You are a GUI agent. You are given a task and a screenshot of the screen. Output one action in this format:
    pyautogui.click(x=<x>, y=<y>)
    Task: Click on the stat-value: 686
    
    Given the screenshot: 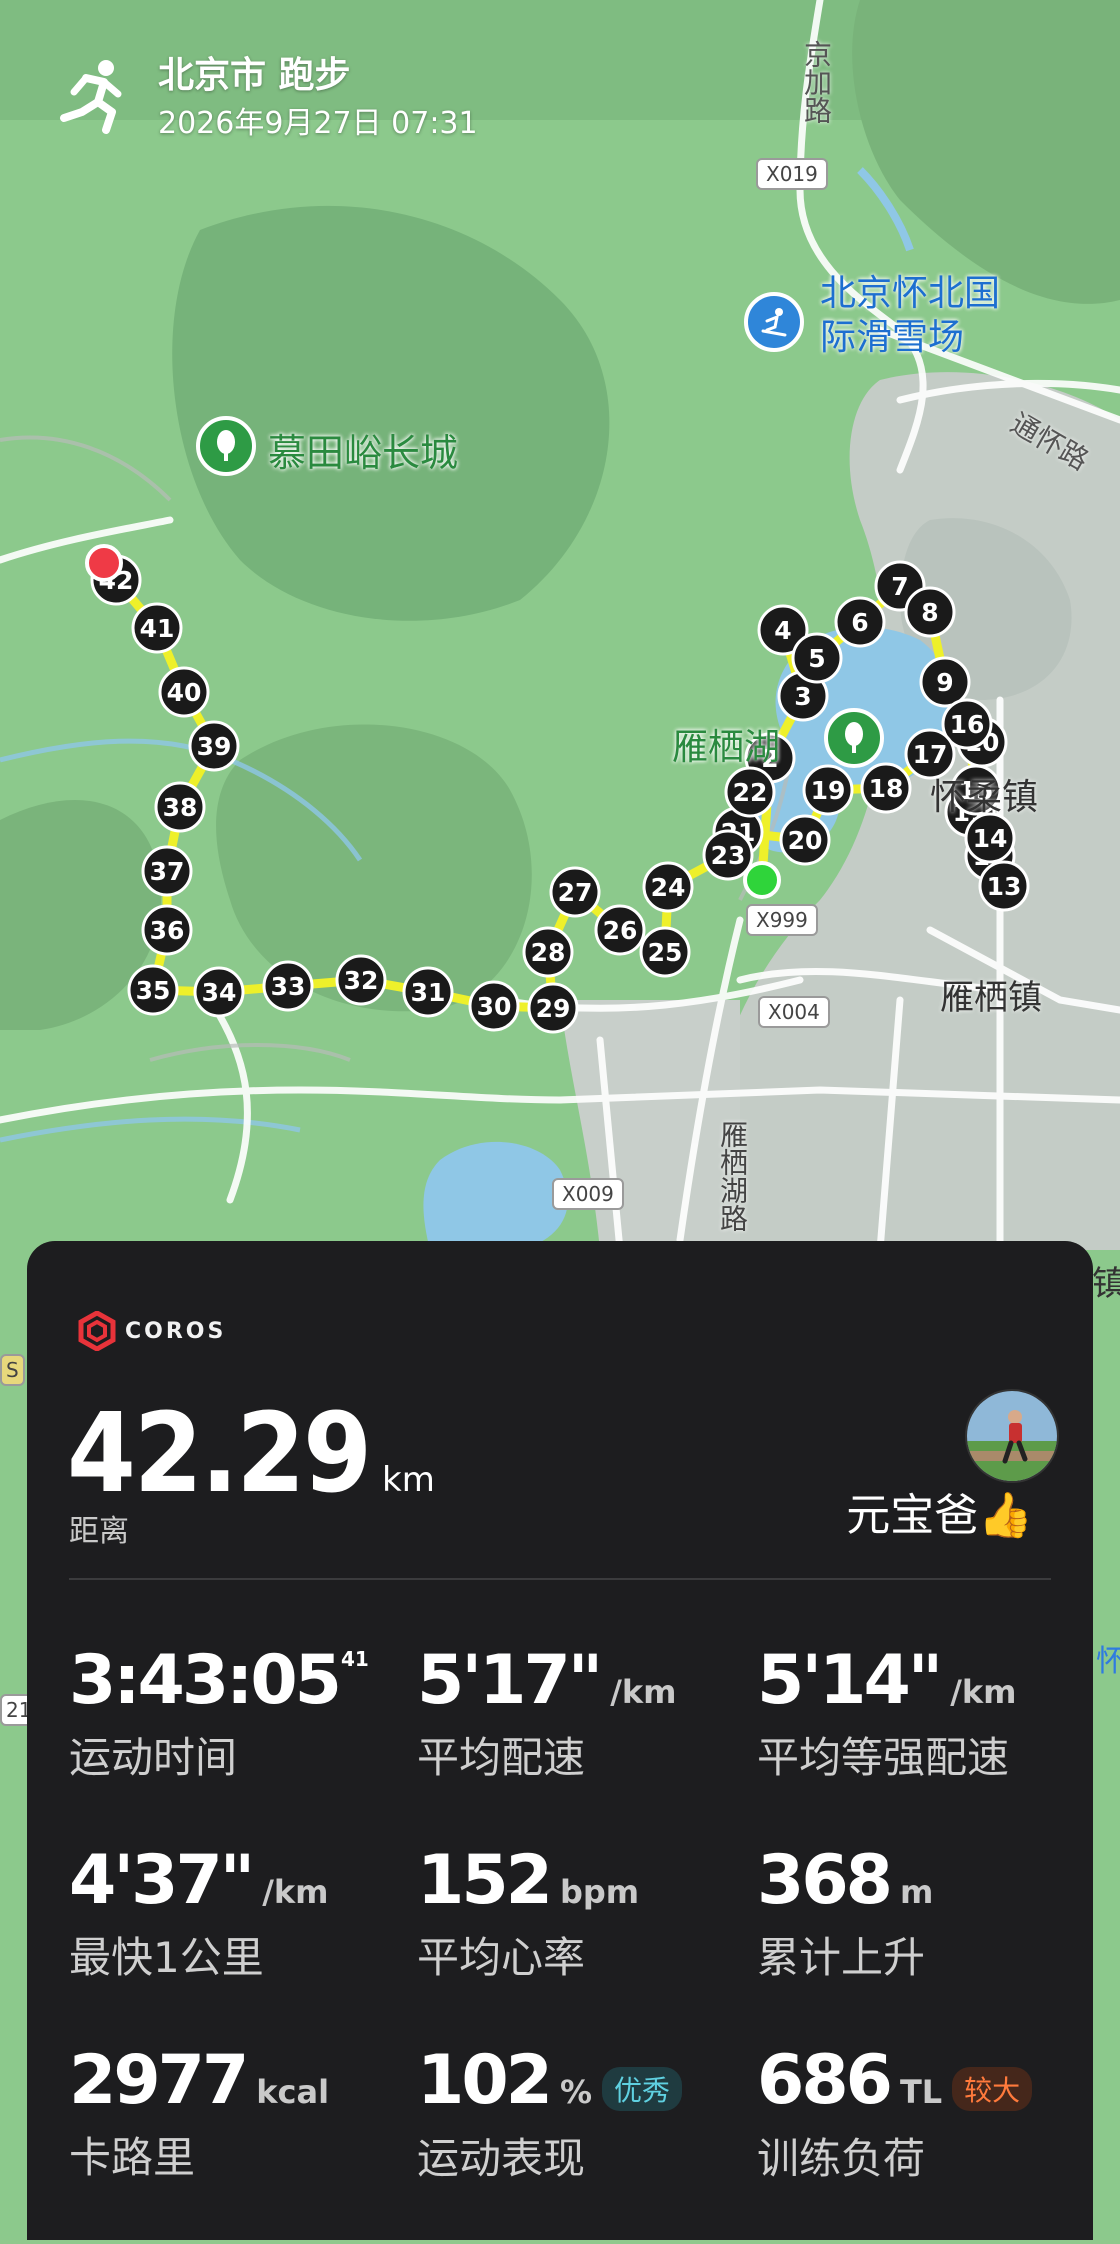 What is the action you would take?
    pyautogui.click(x=825, y=2080)
    